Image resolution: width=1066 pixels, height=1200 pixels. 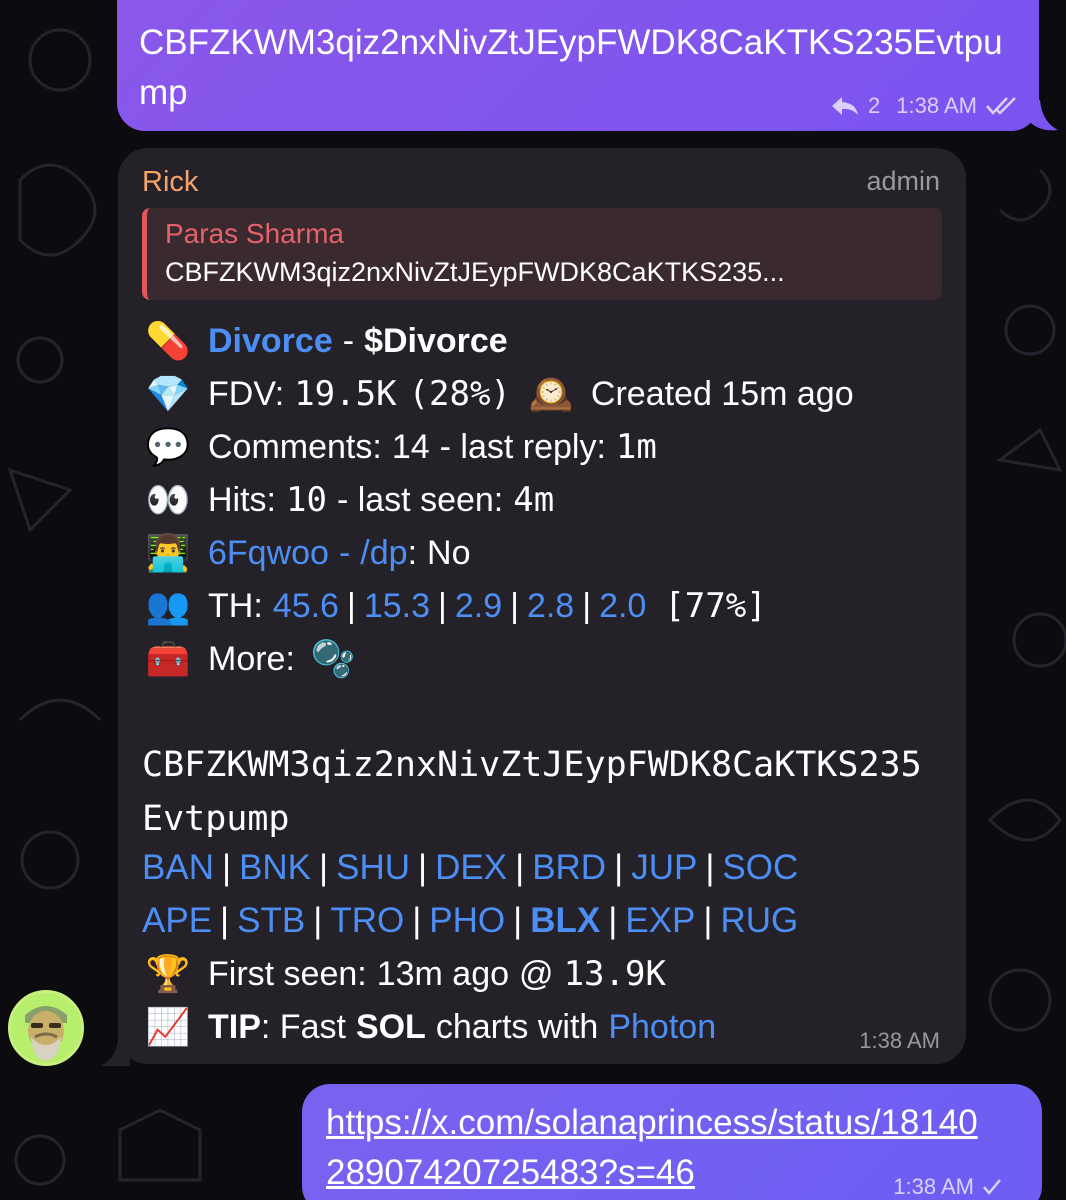 I want to click on first-seen-time: 13m ago, so click(x=443, y=974).